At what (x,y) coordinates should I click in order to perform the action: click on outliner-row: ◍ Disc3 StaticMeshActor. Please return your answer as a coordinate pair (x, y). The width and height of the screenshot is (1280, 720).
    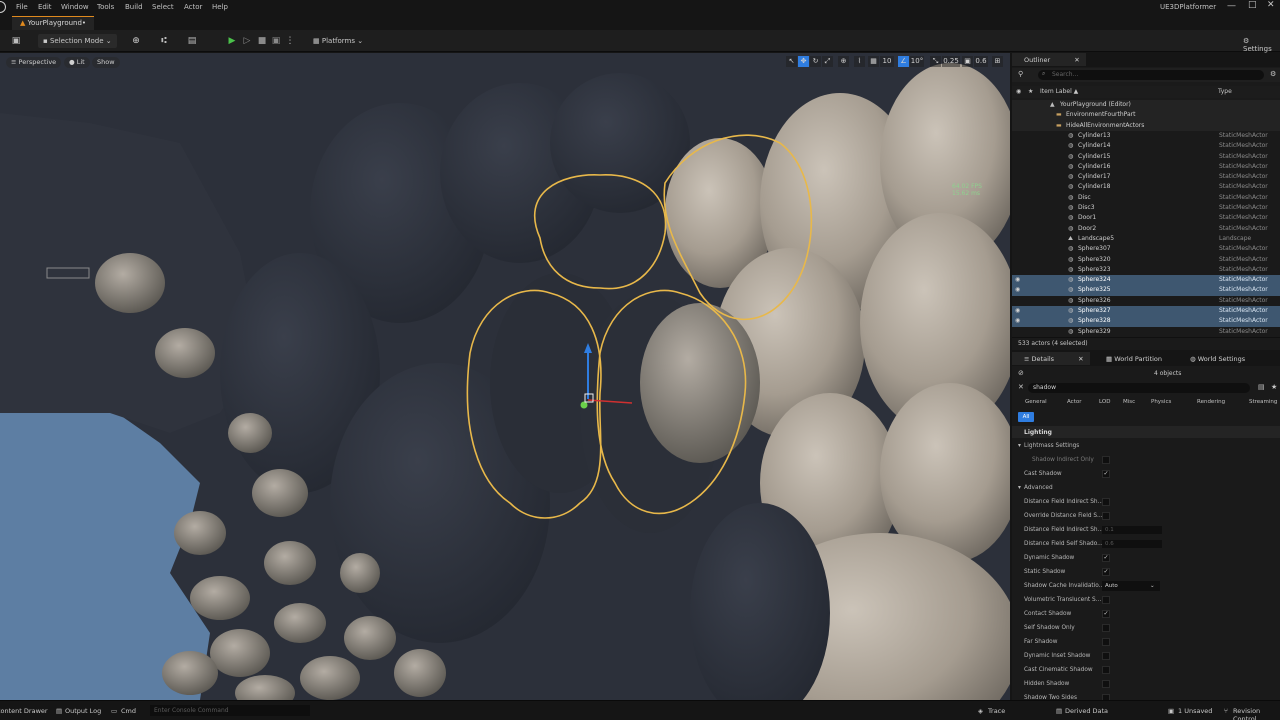
    Looking at the image, I should click on (1146, 208).